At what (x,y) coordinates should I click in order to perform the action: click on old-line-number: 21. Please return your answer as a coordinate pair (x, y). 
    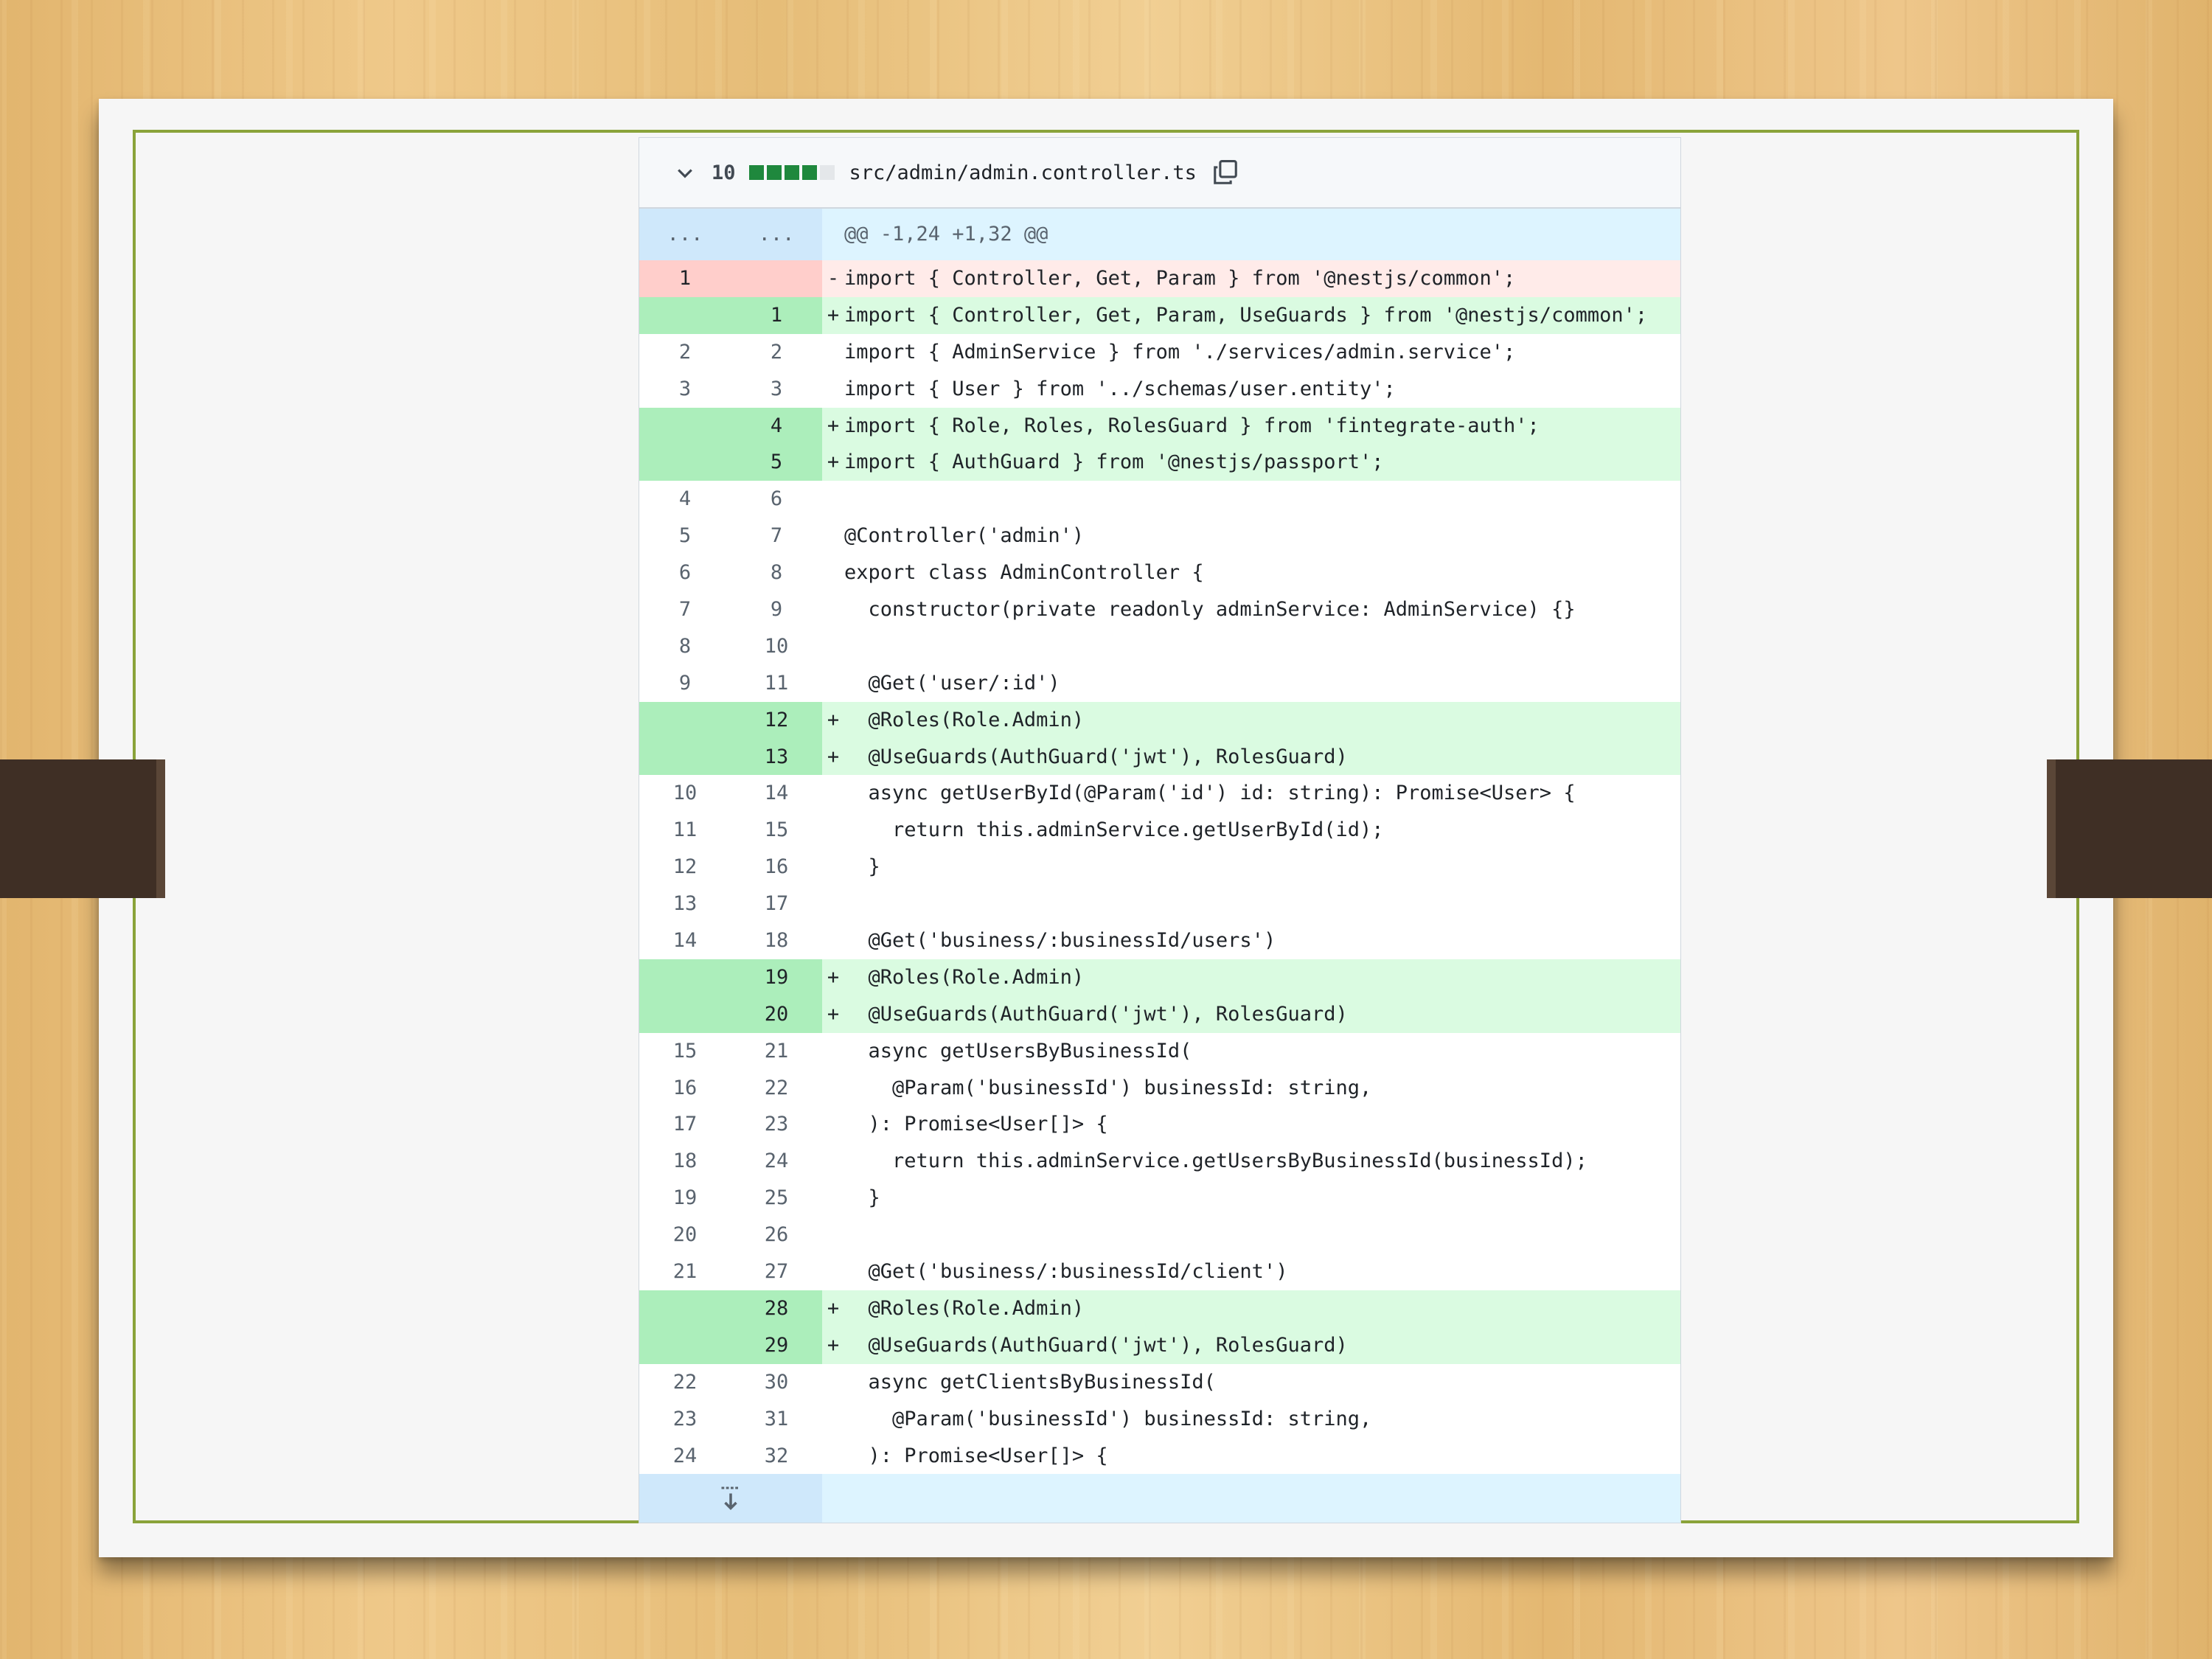
    Looking at the image, I should click on (685, 1271).